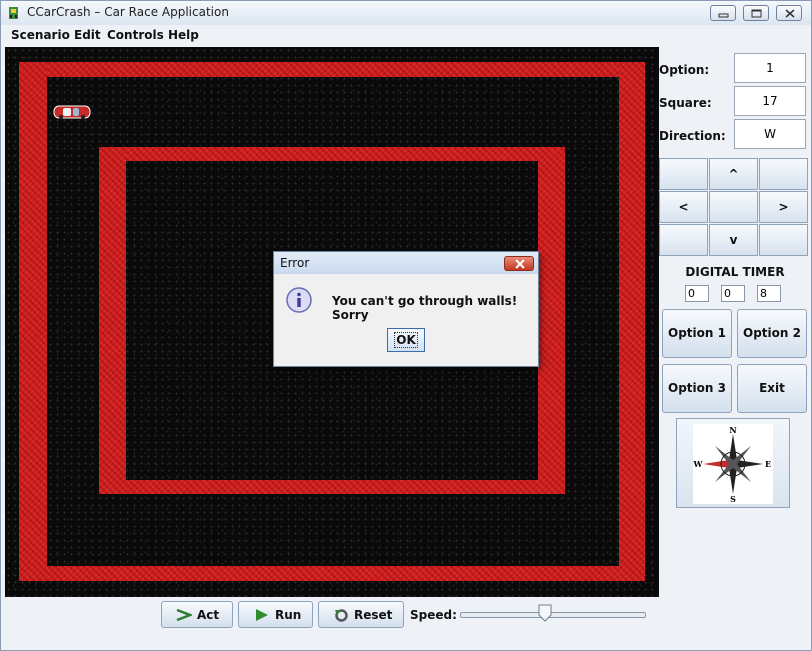 The width and height of the screenshot is (812, 651). Describe the element at coordinates (332, 154) in the screenshot. I see `inner-wall-top` at that location.